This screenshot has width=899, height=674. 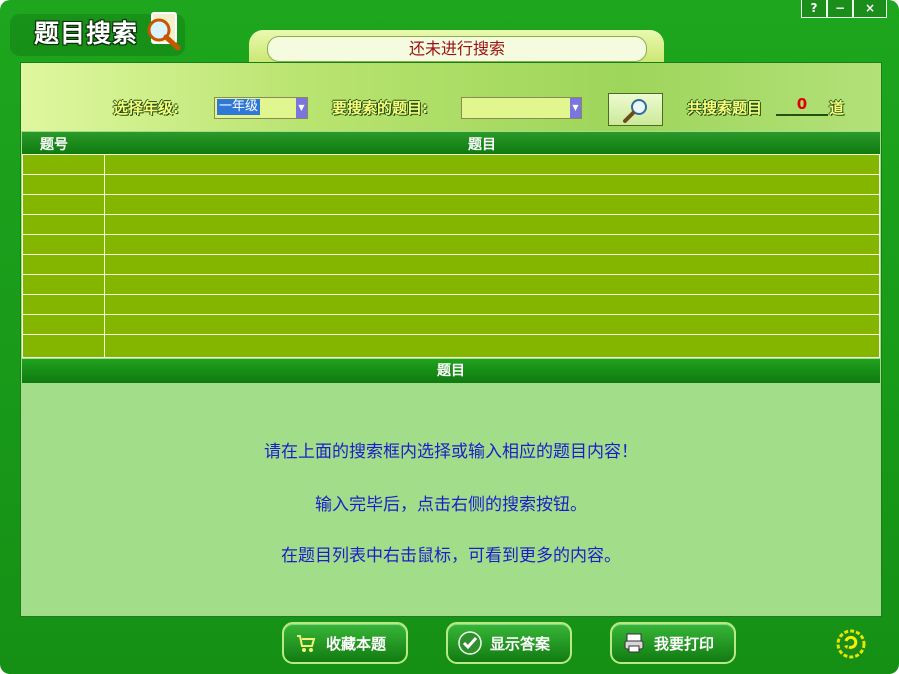 What do you see at coordinates (451, 505) in the screenshot?
I see `instruction-2: 输入完毕后，点击右侧的搜索按钮。` at bounding box center [451, 505].